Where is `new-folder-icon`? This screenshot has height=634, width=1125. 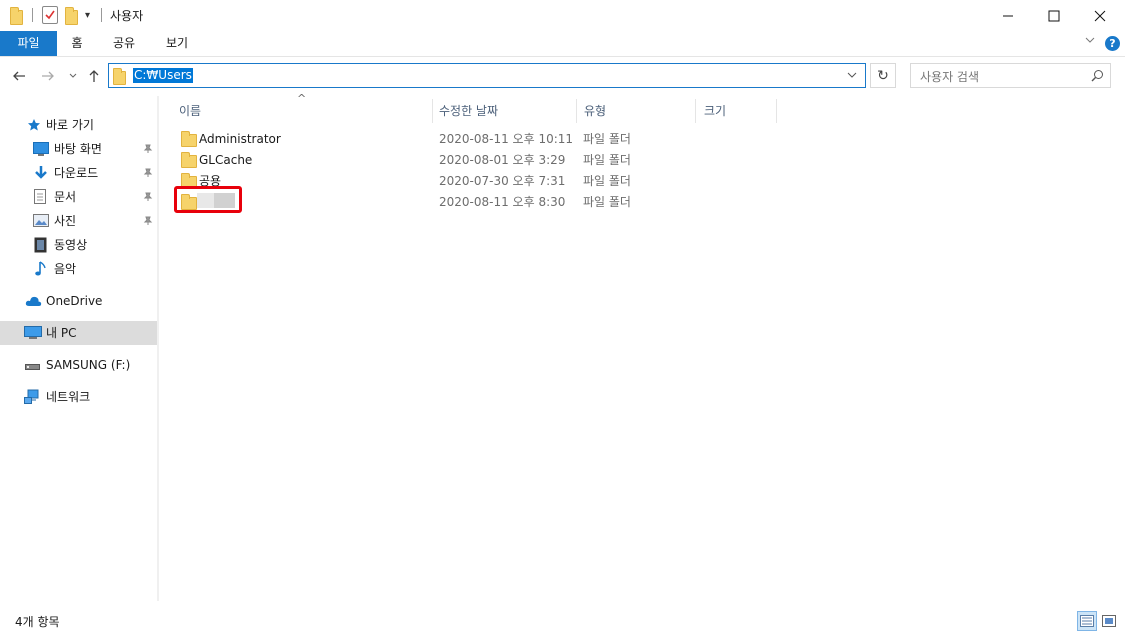
new-folder-icon is located at coordinates (71, 15).